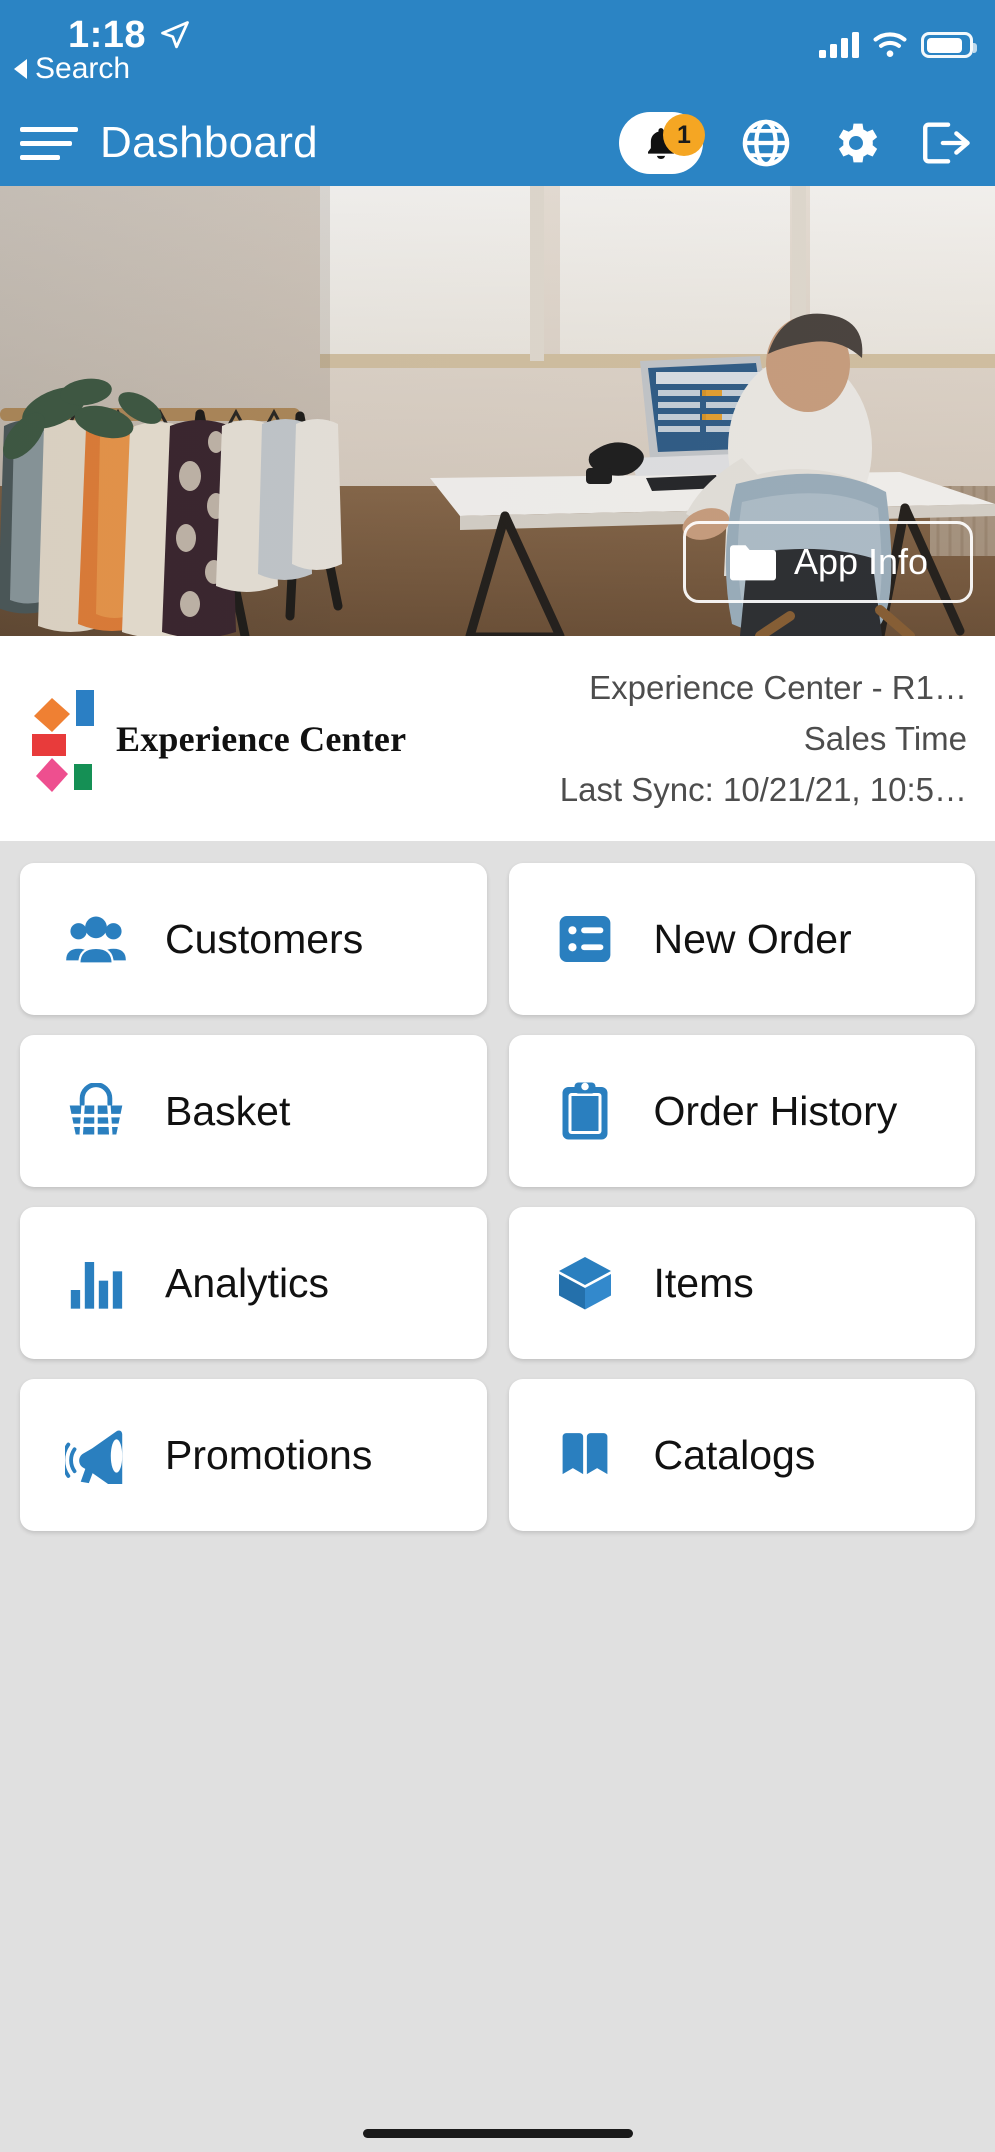 This screenshot has width=995, height=2152. I want to click on tile-label: Order History, so click(775, 1110).